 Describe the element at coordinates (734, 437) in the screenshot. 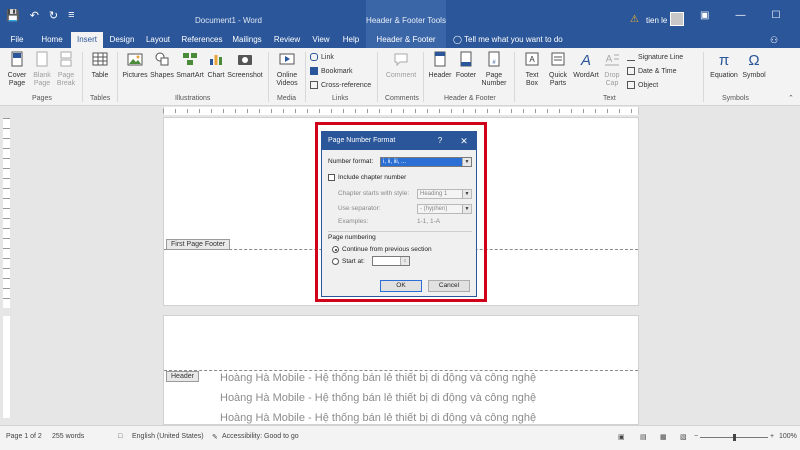

I see `zoom-slider-thumb` at that location.